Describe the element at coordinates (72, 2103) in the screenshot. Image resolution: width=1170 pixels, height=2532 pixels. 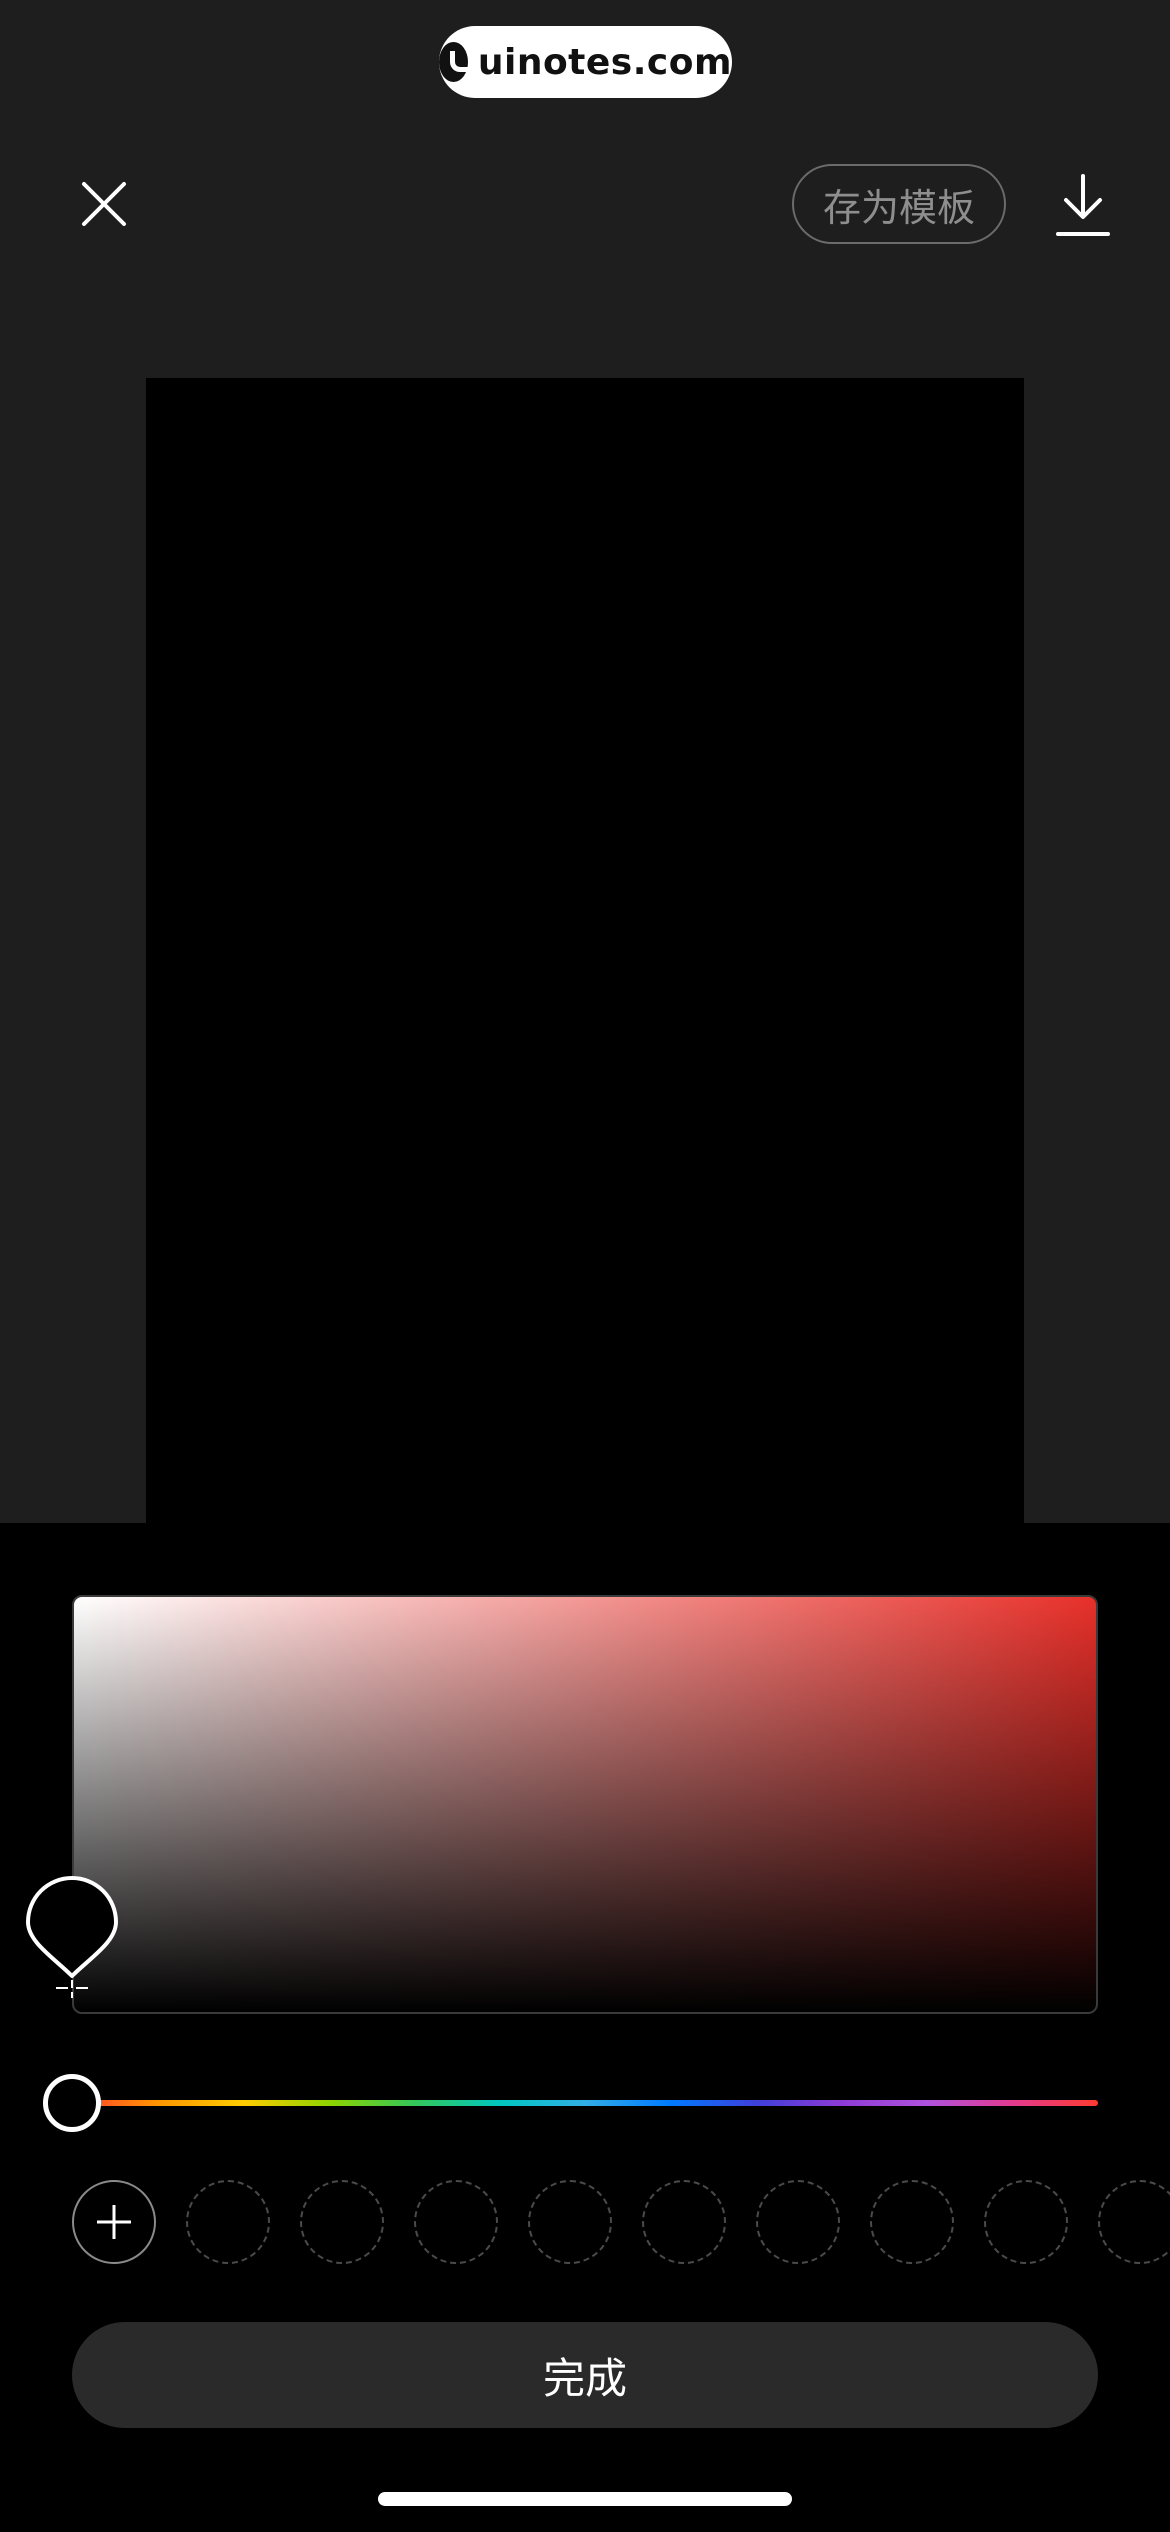
I see `hue-slider-thumb` at that location.